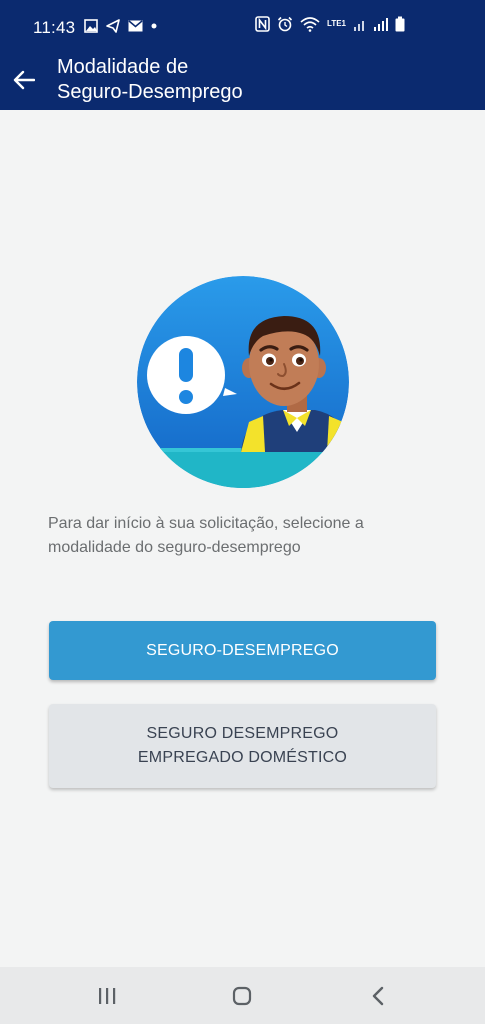 Image resolution: width=485 pixels, height=1024 pixels. I want to click on page-title: Modalidade de Seguro-Desemprego, so click(150, 79).